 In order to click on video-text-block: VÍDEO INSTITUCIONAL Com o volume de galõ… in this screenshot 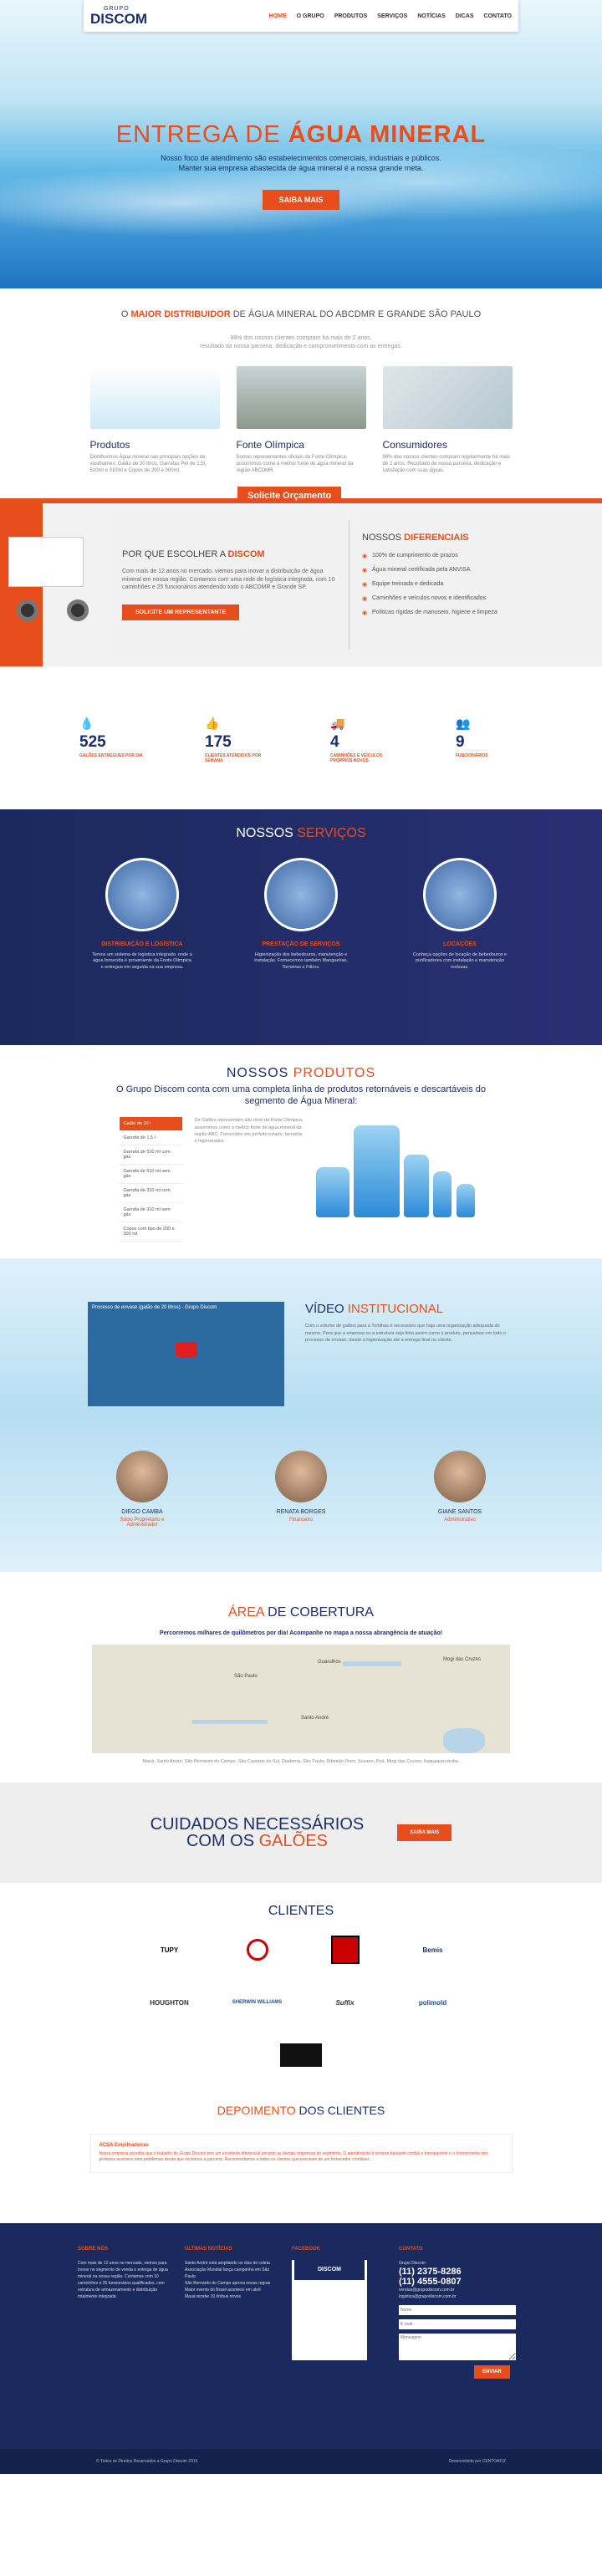, I will do `click(410, 1323)`.